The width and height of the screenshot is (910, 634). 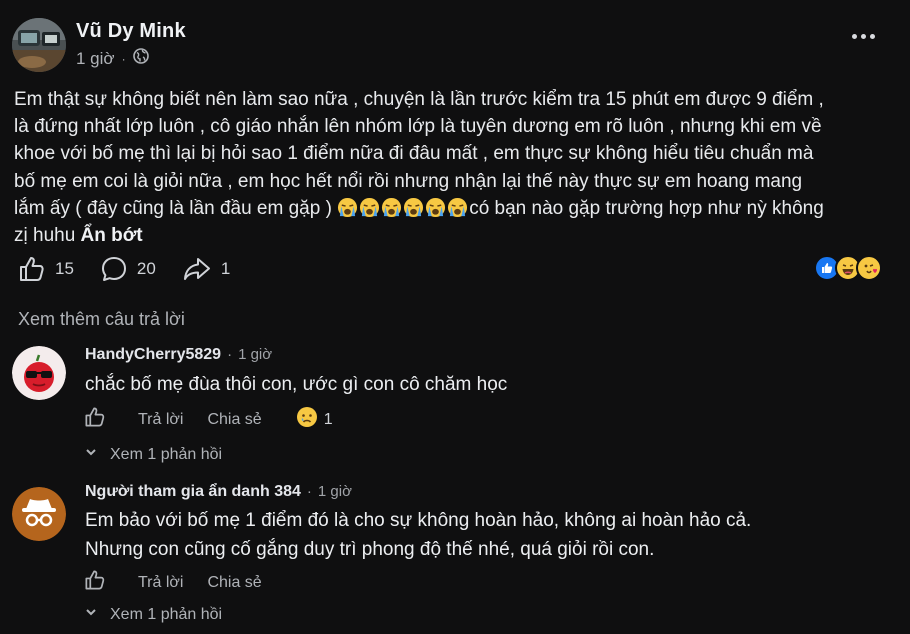 I want to click on post-action-bar: 15 20 1, so click(x=137, y=269).